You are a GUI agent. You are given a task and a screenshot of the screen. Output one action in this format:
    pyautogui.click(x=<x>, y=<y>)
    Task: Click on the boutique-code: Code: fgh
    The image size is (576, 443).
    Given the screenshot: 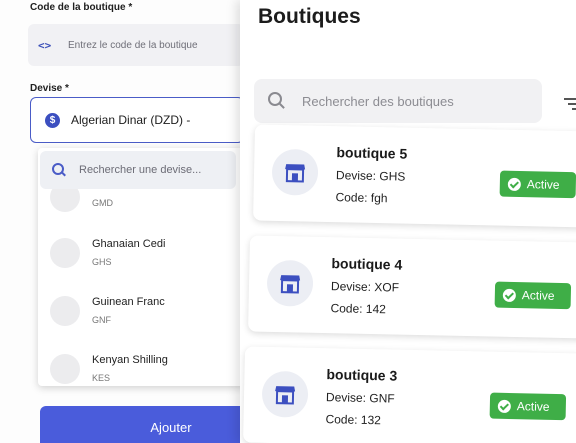 What is the action you would take?
    pyautogui.click(x=361, y=198)
    